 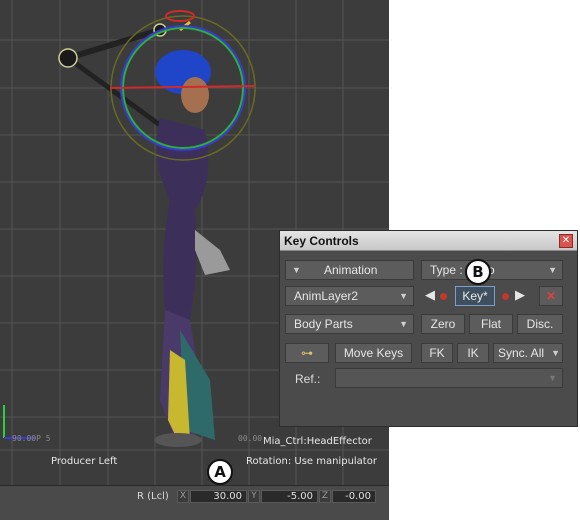 I want to click on body-parts-value: Body Parts, so click(x=323, y=324).